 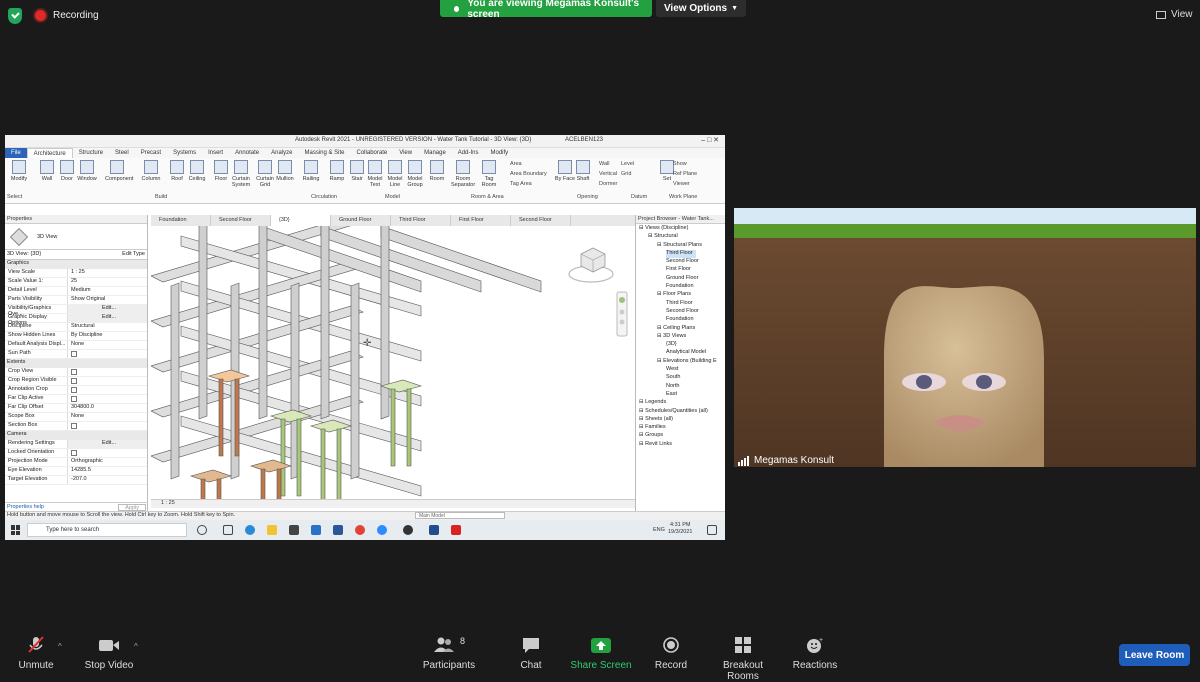 I want to click on browser-item: ⊟ Floor Plans, so click(x=680, y=295).